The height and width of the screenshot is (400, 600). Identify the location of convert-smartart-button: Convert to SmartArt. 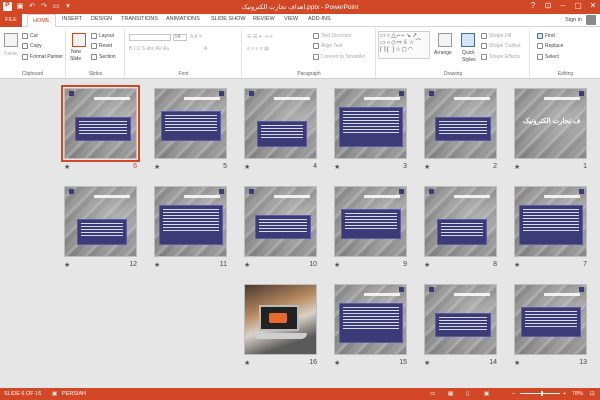
(339, 57).